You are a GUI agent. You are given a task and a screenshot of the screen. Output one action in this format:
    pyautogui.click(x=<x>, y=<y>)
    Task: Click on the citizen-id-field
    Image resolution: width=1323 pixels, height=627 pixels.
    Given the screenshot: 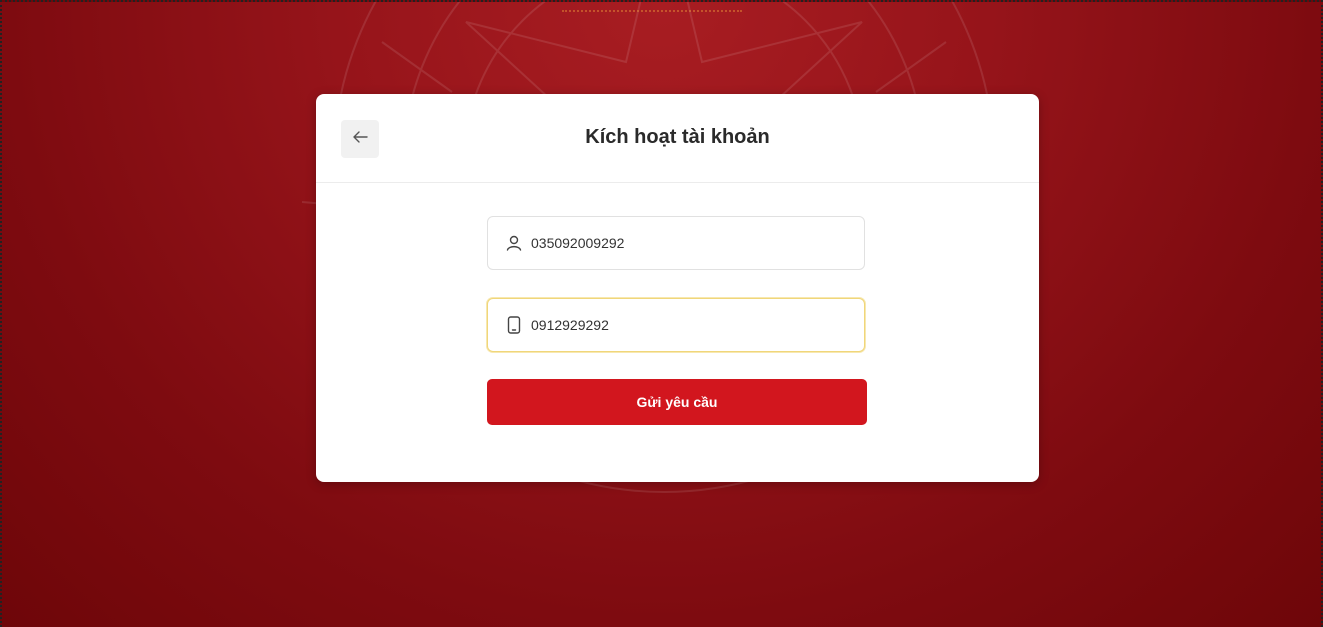 What is the action you would take?
    pyautogui.click(x=676, y=243)
    